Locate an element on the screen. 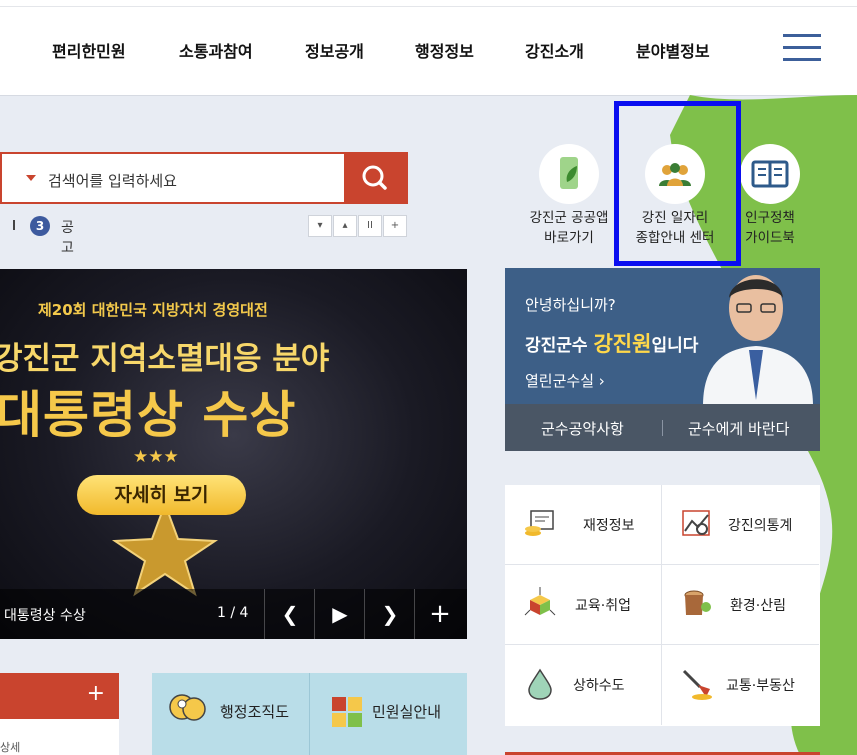  category-water: 상하수도 is located at coordinates (583, 685).